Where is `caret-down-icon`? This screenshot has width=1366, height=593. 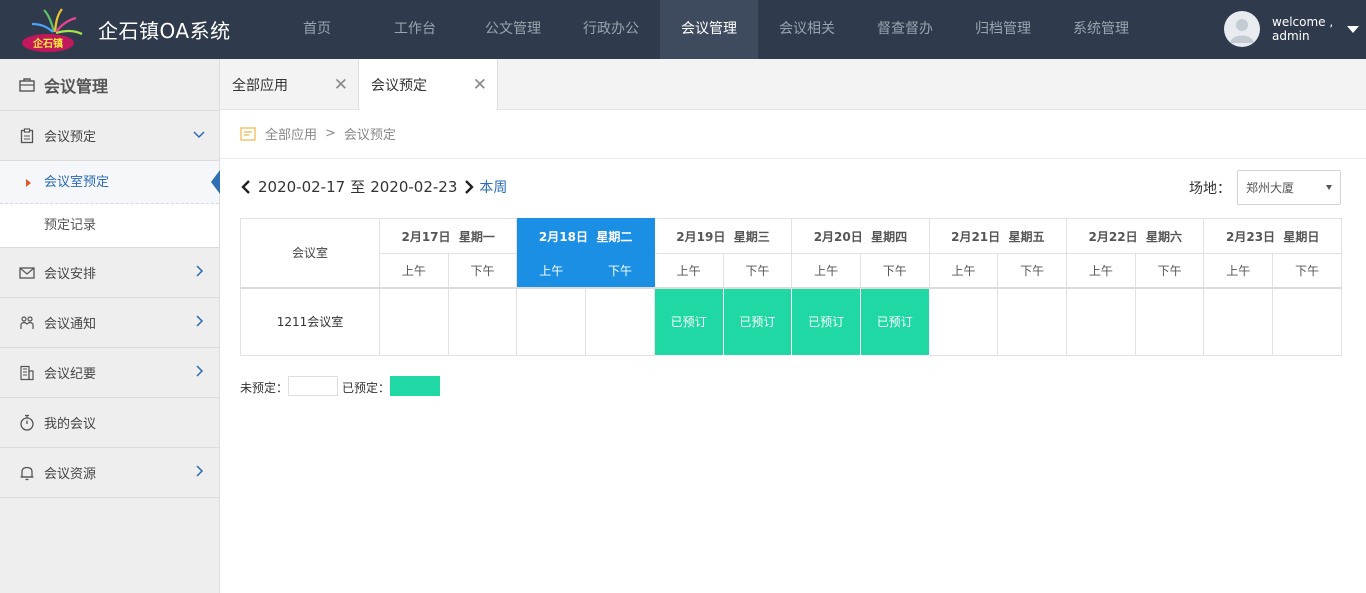 caret-down-icon is located at coordinates (1353, 29).